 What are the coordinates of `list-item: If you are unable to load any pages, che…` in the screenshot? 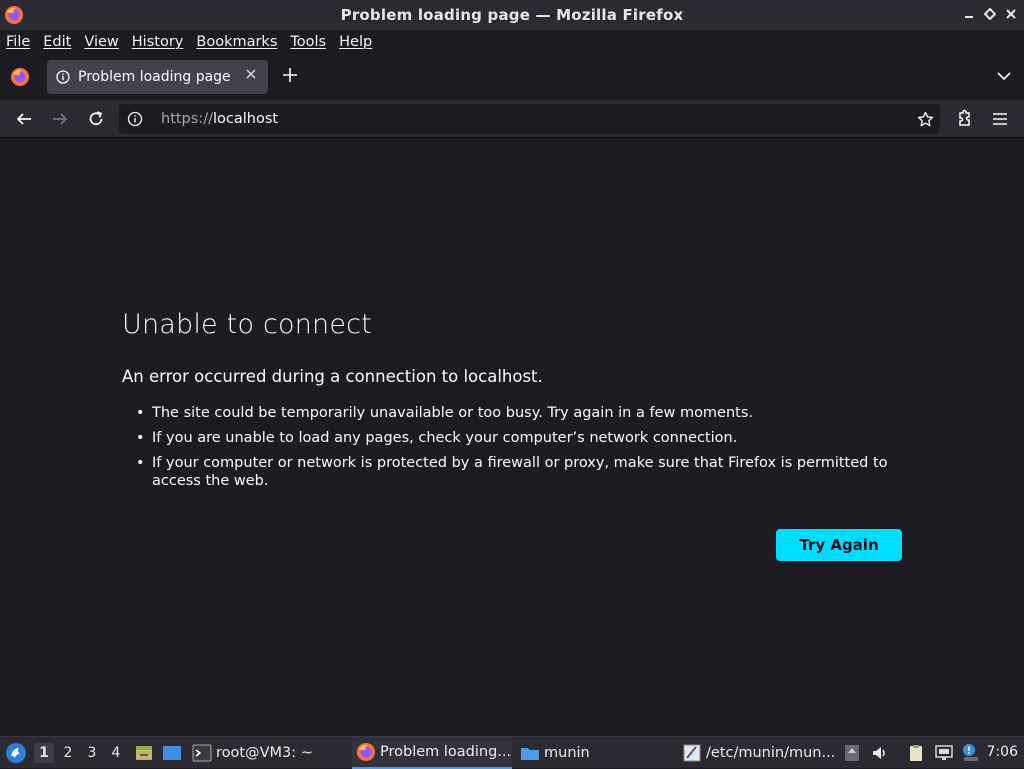 It's located at (517, 438).